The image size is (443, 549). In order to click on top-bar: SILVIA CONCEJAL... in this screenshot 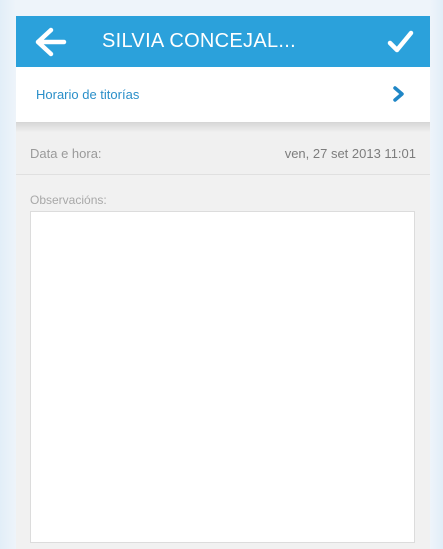, I will do `click(223, 41)`.